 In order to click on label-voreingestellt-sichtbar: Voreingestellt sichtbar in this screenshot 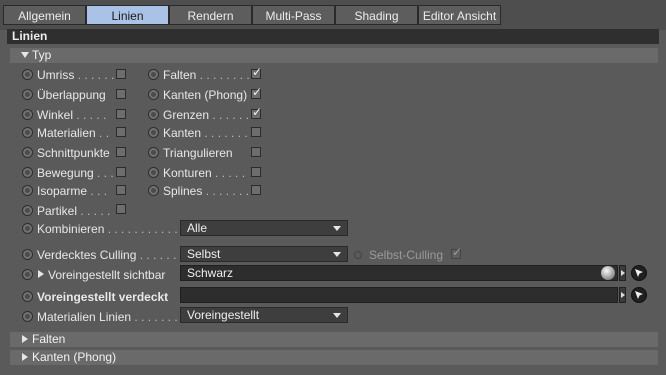, I will do `click(107, 275)`.